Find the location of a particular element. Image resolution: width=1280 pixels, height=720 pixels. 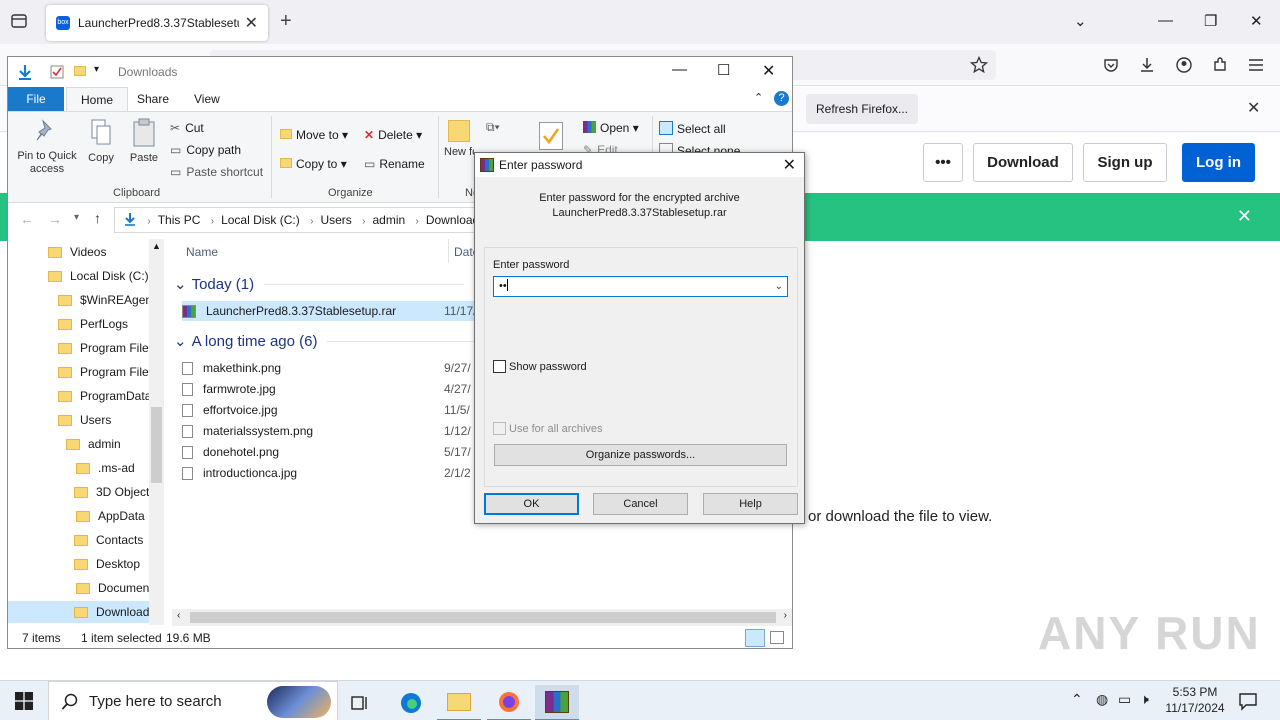

password-history-dropdown-icon: ⌄ is located at coordinates (779, 286).